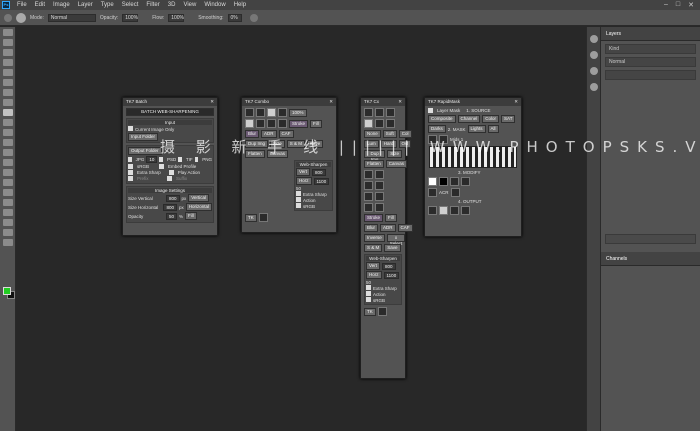 The height and width of the screenshot is (431, 700). What do you see at coordinates (85, 5) in the screenshot?
I see `menu-layer: Layer` at bounding box center [85, 5].